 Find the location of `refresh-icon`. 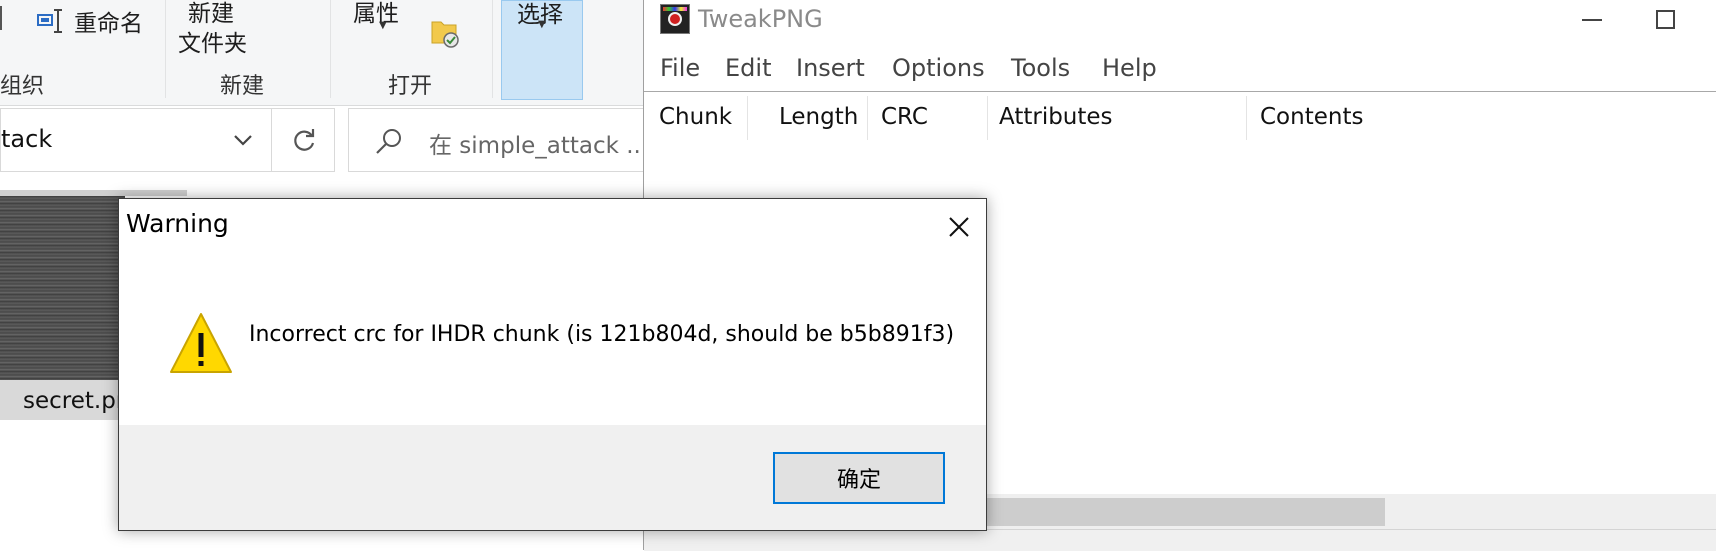

refresh-icon is located at coordinates (304, 140).